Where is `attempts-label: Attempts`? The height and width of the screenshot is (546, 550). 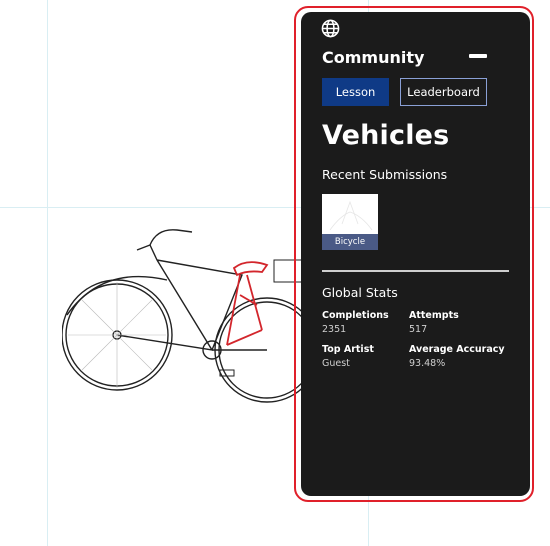 attempts-label: Attempts is located at coordinates (434, 315).